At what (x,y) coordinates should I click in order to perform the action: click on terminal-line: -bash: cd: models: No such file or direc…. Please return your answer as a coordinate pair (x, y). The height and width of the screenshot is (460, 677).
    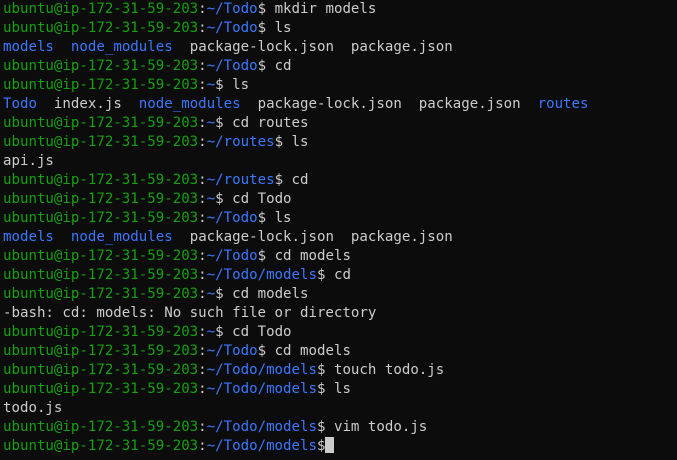
    Looking at the image, I should click on (340, 313).